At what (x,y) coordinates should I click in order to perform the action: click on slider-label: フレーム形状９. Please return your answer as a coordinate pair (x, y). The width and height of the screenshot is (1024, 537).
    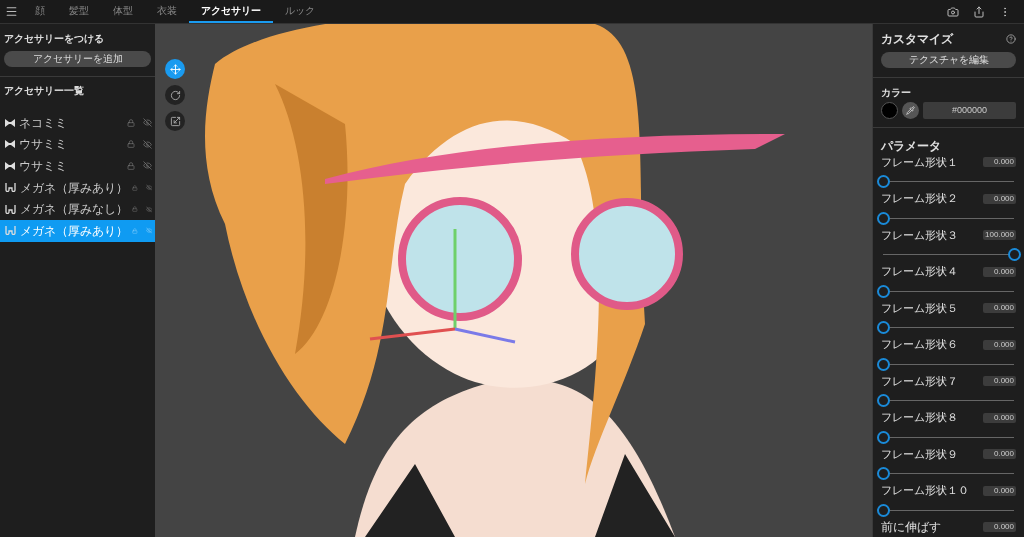
    Looking at the image, I should click on (919, 454).